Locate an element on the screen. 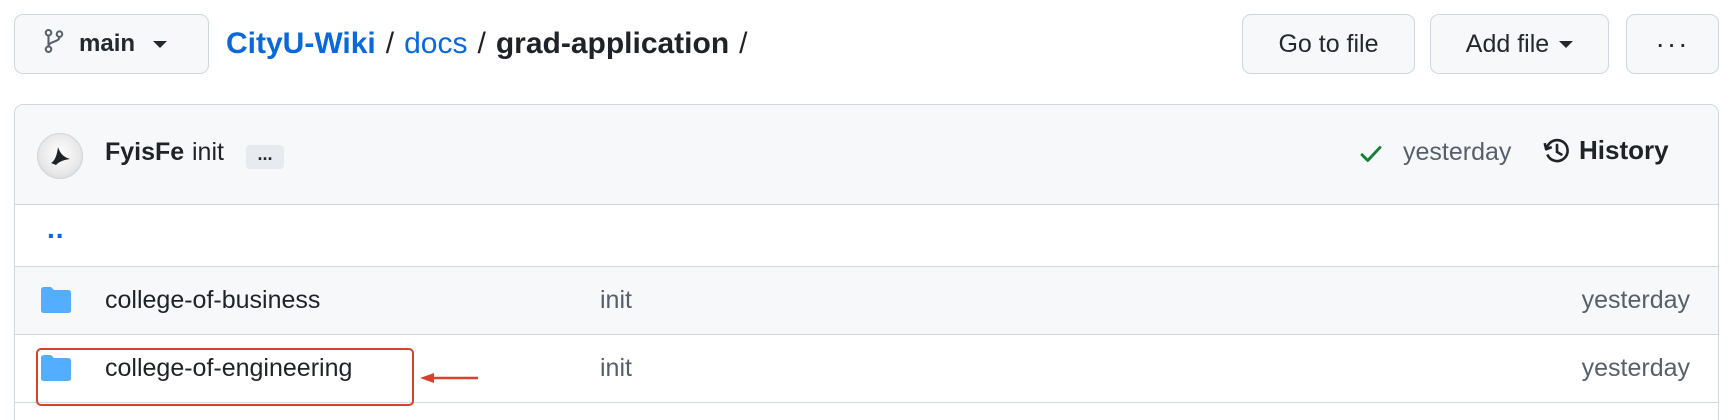 The image size is (1732, 420). check-icon is located at coordinates (1371, 156).